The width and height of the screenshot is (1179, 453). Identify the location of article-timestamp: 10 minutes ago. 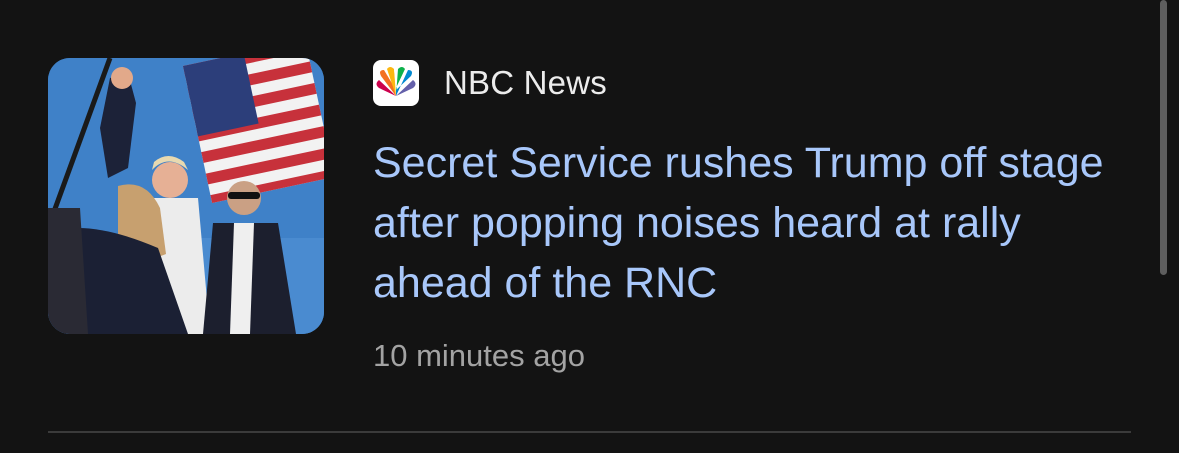
(479, 355).